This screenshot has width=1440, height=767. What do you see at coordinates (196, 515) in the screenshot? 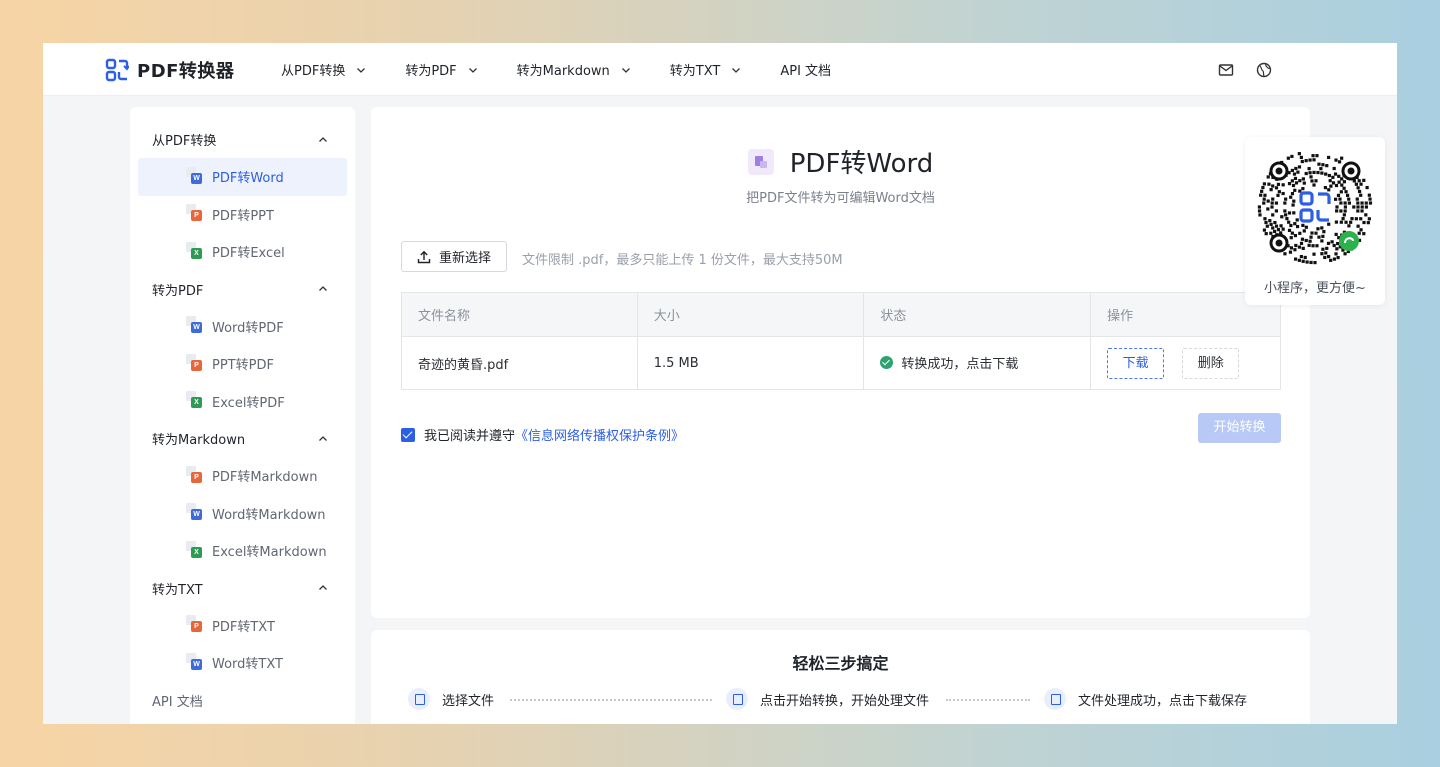
I see `file-type-badge: W` at bounding box center [196, 515].